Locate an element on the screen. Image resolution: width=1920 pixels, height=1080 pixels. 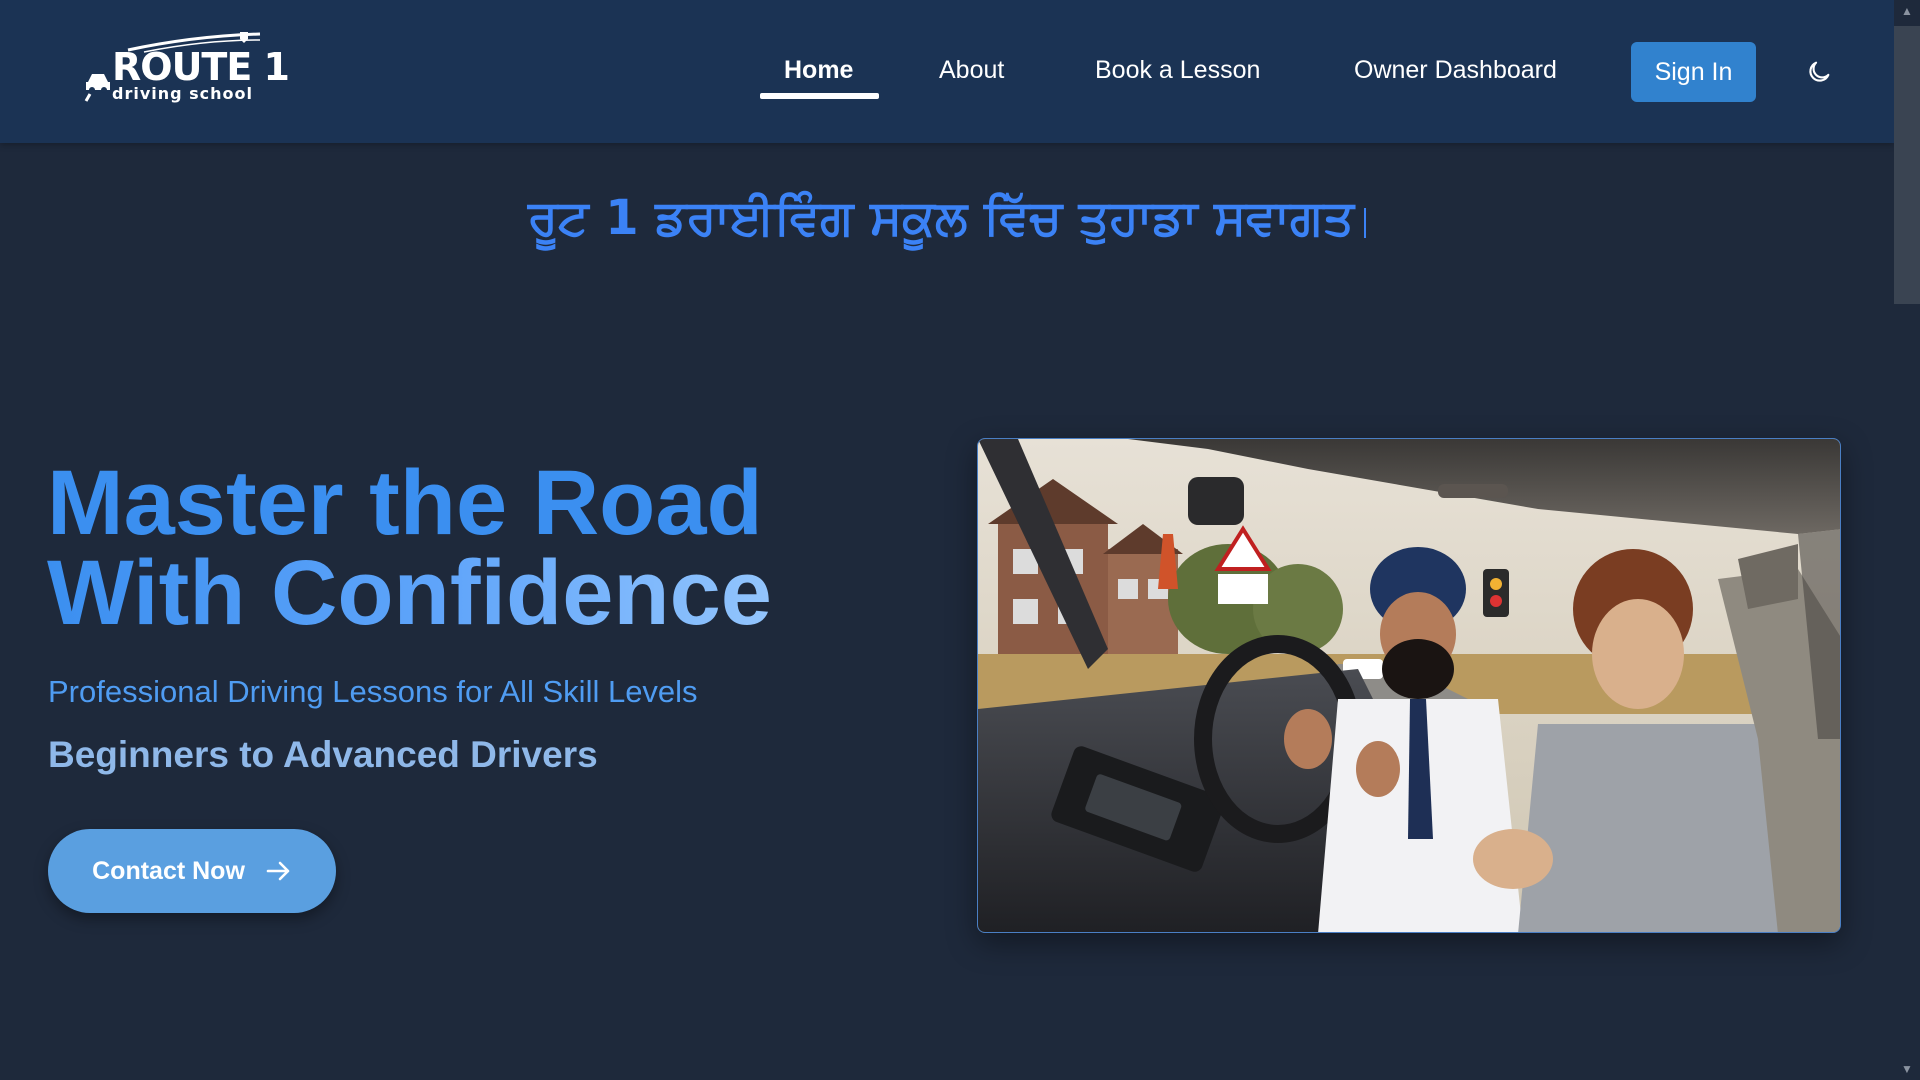
route1-logo: ROUTE 1 driving school is located at coordinates (187, 70).